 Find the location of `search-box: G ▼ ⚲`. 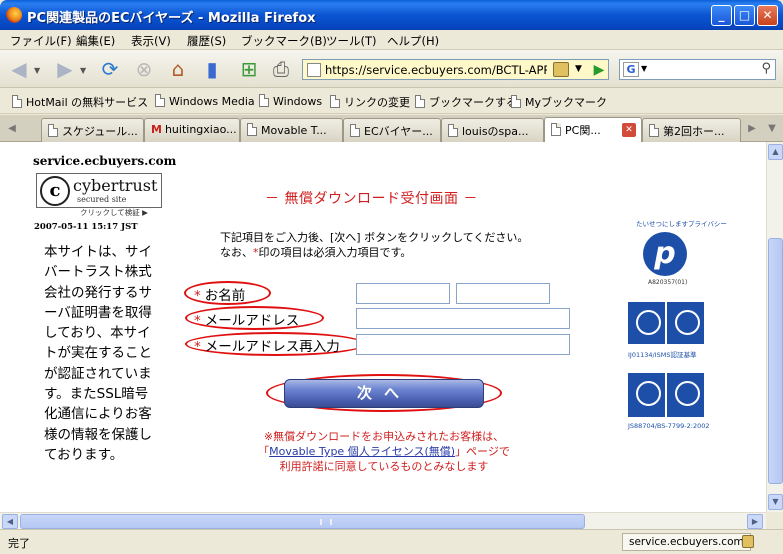

search-box: G ▼ ⚲ is located at coordinates (697, 69).